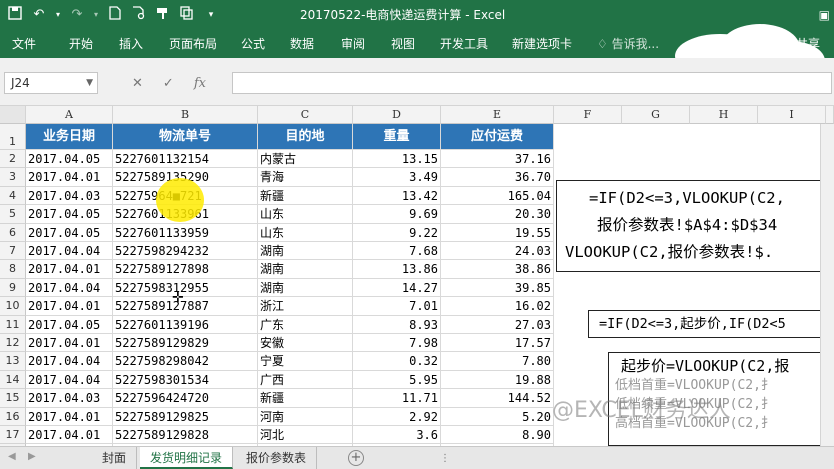 The height and width of the screenshot is (469, 834). I want to click on table-cell: 19.88, so click(497, 380).